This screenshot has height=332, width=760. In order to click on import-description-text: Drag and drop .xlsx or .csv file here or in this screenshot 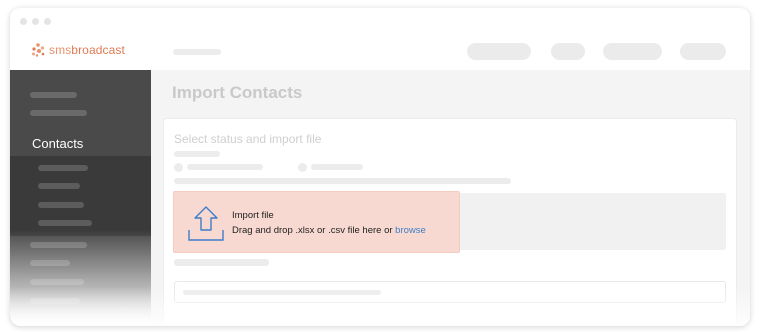, I will do `click(314, 230)`.